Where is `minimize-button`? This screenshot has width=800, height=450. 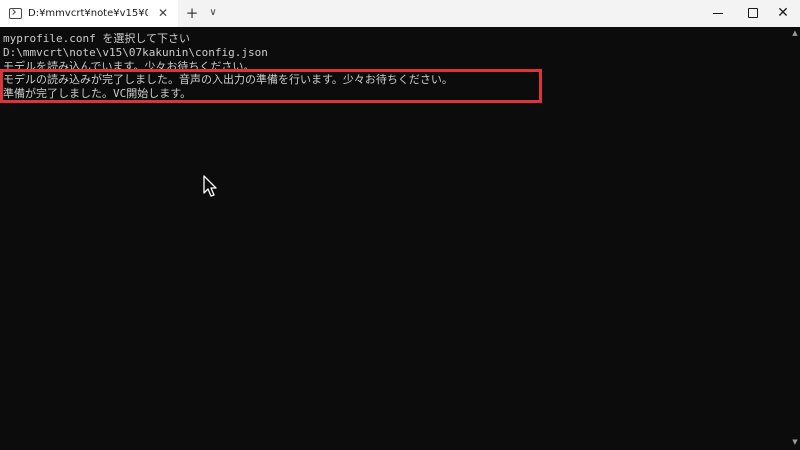
minimize-button is located at coordinates (719, 13).